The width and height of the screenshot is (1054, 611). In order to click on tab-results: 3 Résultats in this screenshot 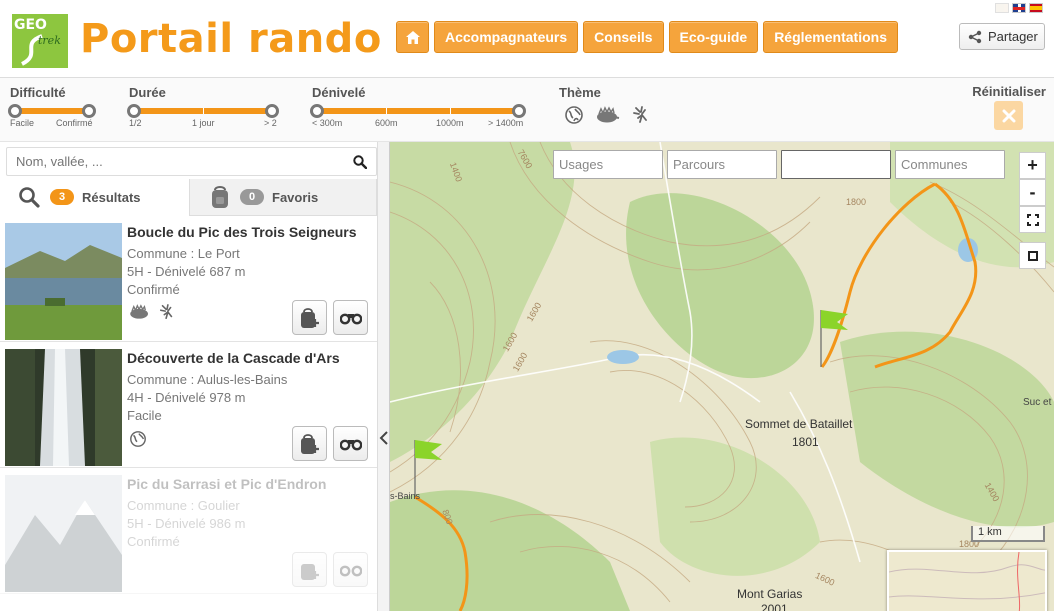, I will do `click(94, 197)`.